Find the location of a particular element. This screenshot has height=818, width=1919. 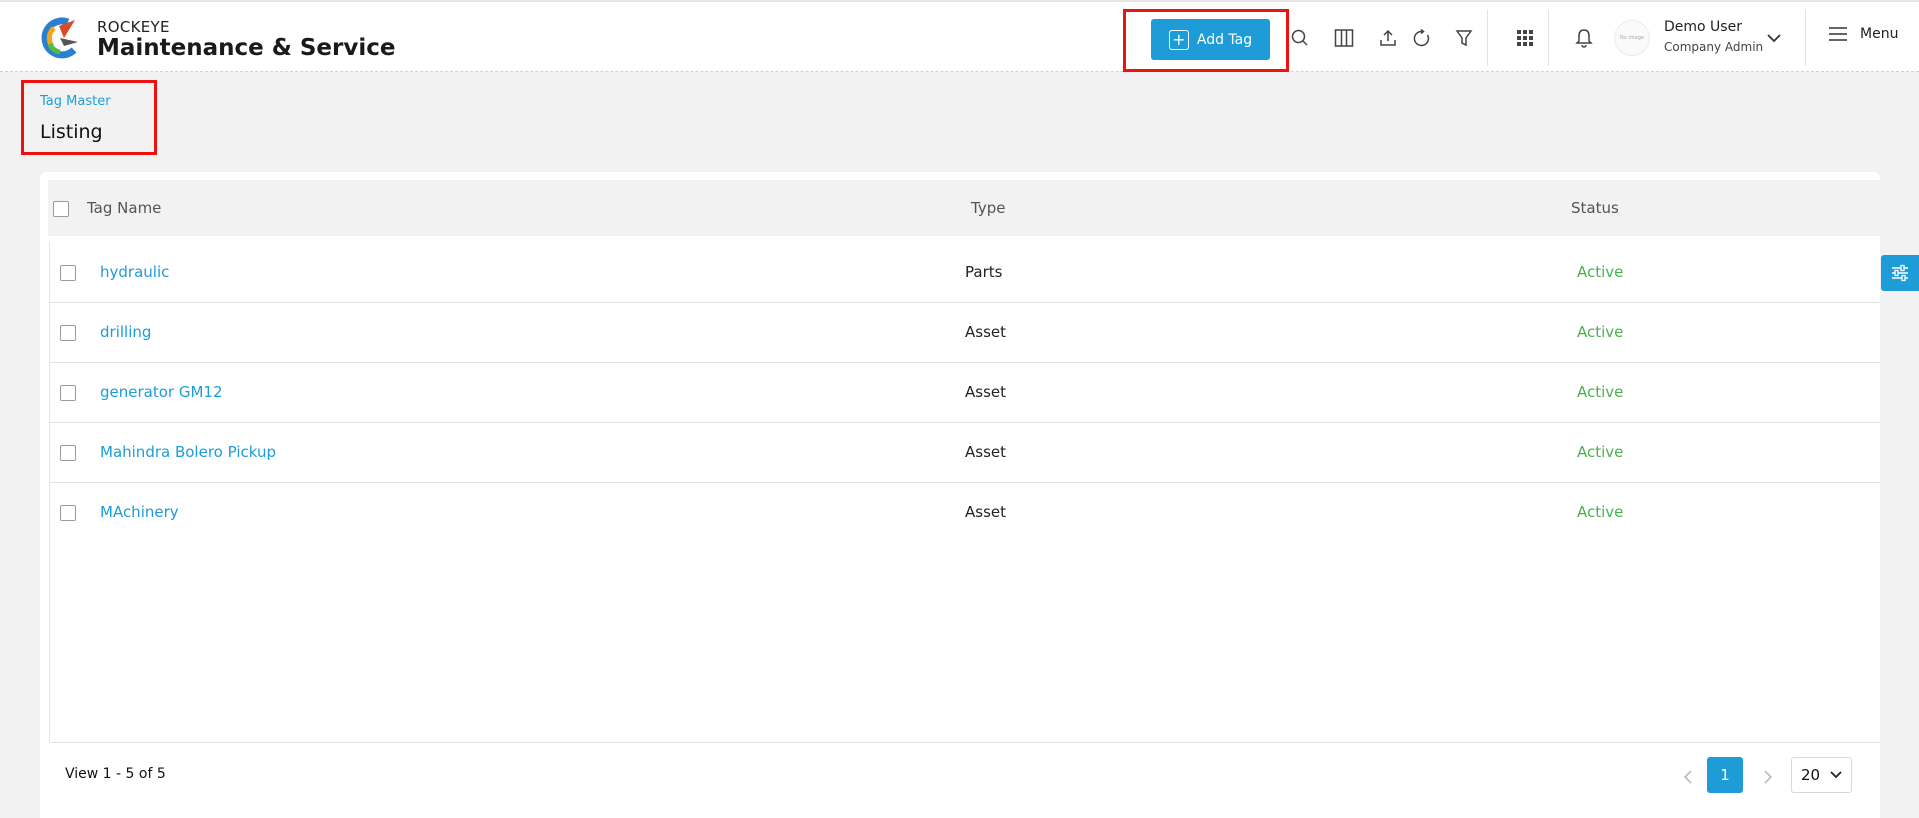

app-title: Maintenance & Service is located at coordinates (246, 48).